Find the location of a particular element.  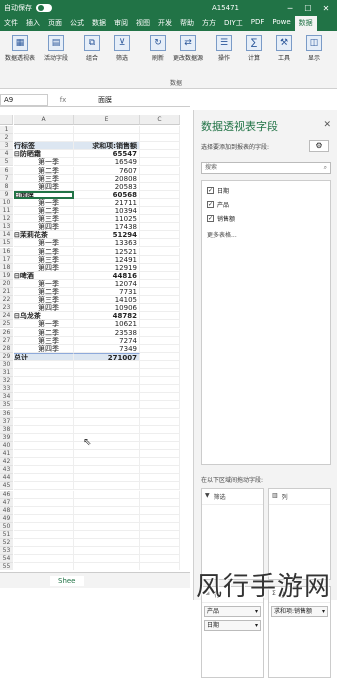

pivot-value-cell: 7274 is located at coordinates (107, 340).